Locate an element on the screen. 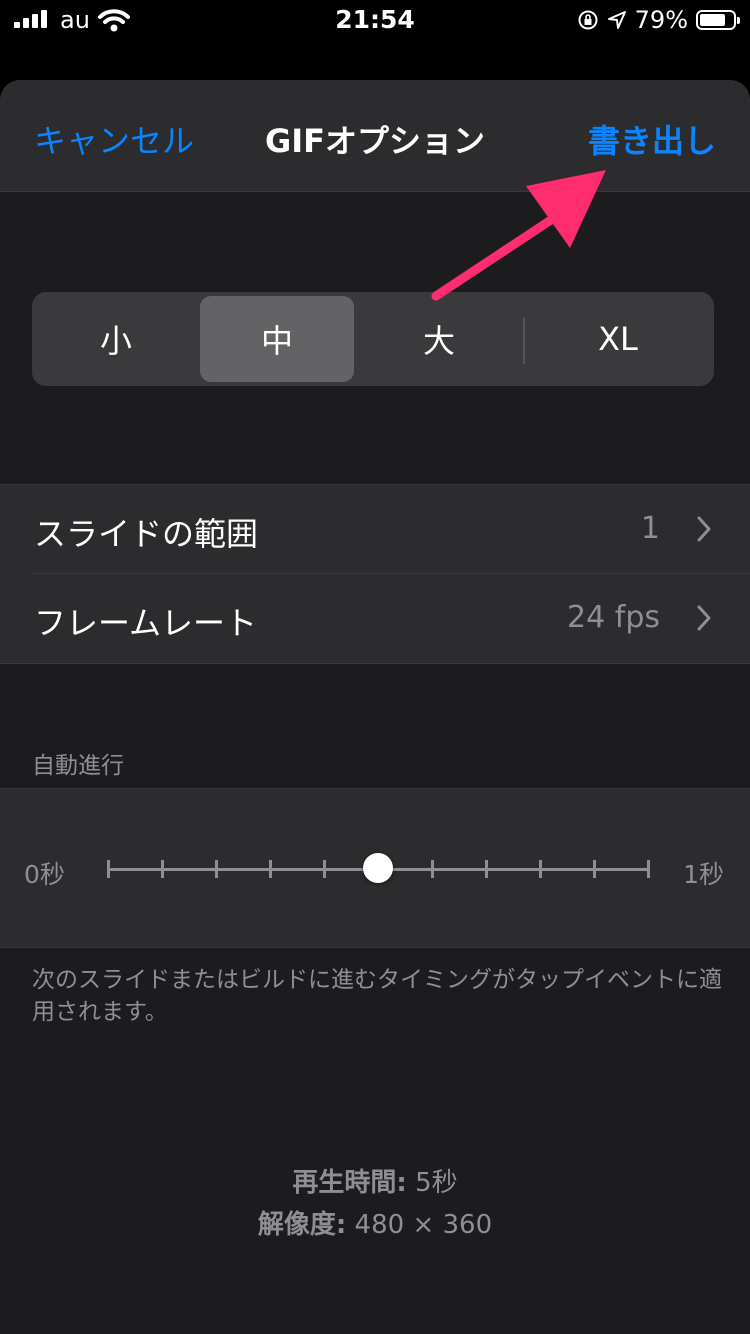 This screenshot has height=1334, width=750. duration-label: 再生時間: is located at coordinates (349, 1183).